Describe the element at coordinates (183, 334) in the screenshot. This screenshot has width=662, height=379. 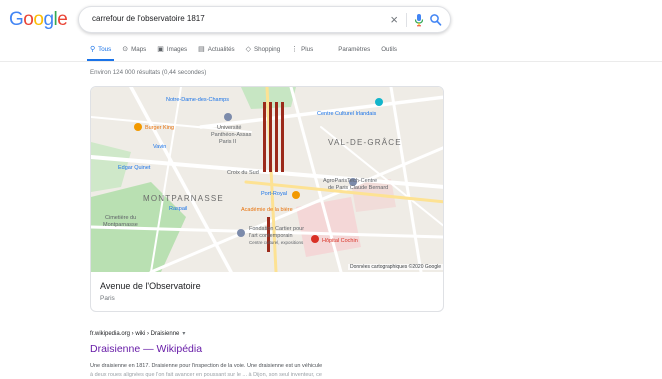
I see `chevron-down-icon: ▾` at that location.